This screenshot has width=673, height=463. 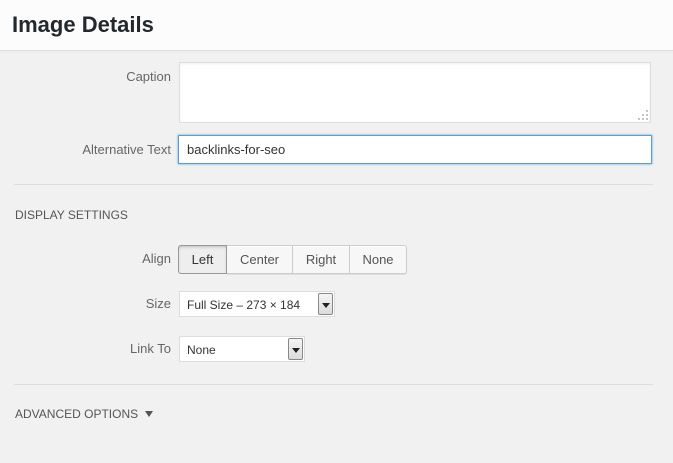 I want to click on resize-grip-icon, so click(x=643, y=115).